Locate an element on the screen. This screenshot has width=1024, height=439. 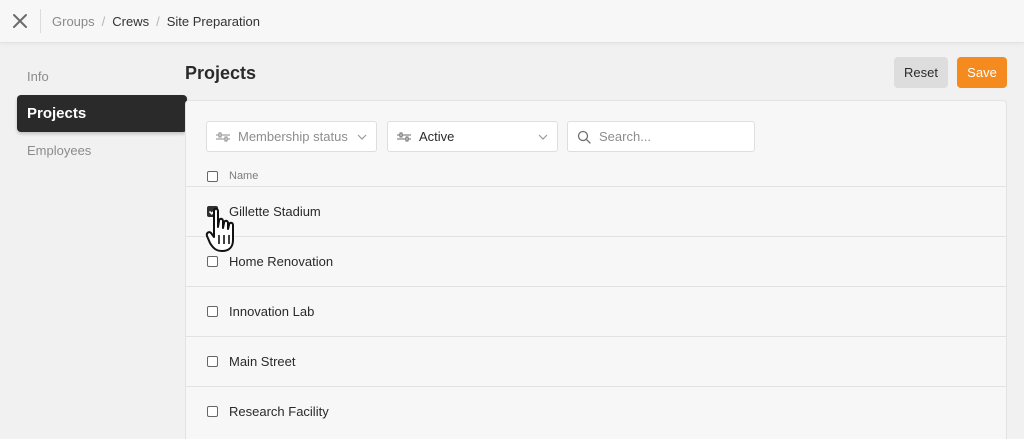
row-label: Home Renovation is located at coordinates (281, 261).